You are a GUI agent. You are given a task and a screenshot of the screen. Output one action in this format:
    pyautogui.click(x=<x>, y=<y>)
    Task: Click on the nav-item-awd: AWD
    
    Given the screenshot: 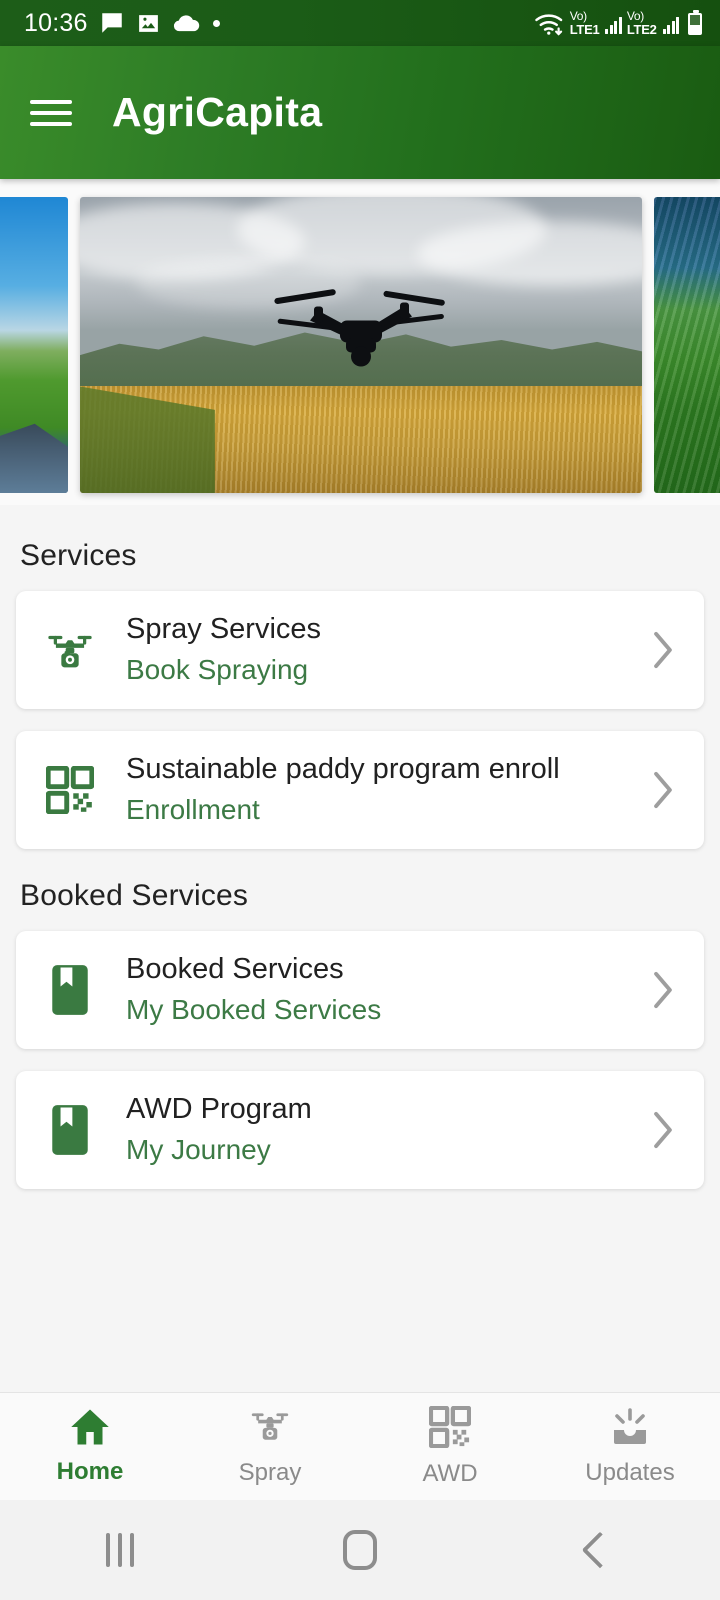 What is the action you would take?
    pyautogui.click(x=450, y=1446)
    